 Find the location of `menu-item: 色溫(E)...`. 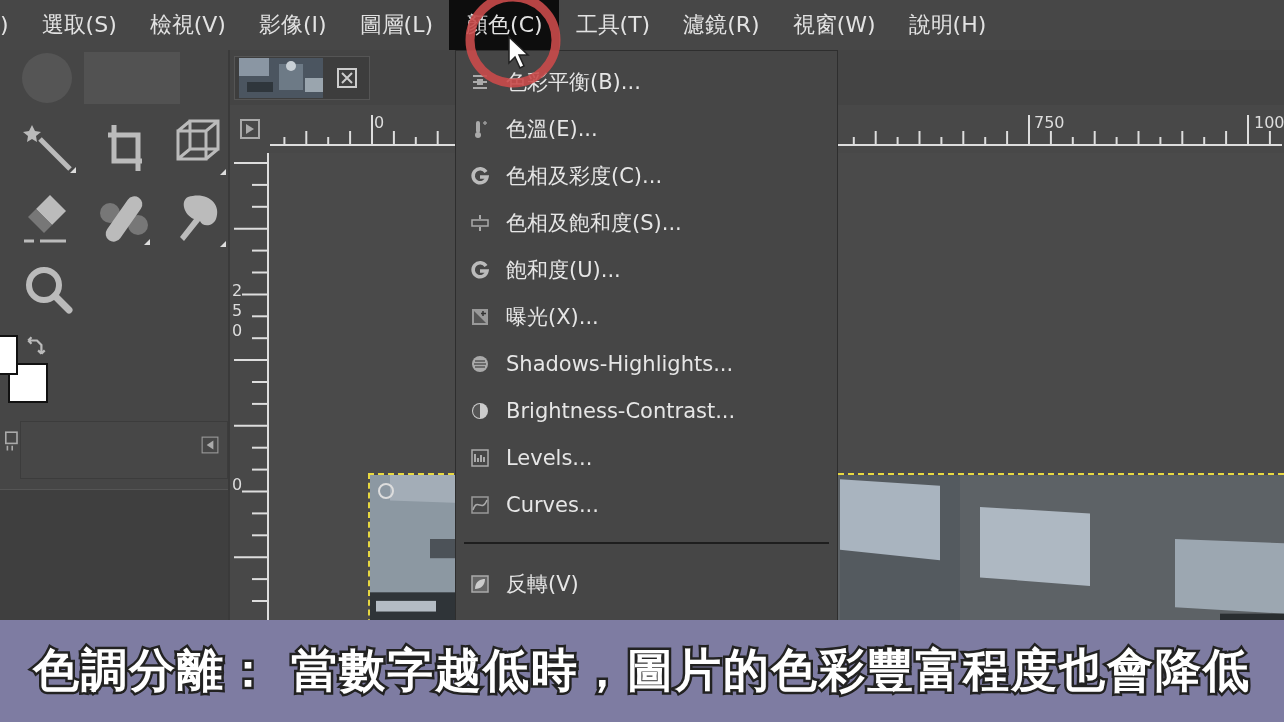

menu-item: 色溫(E)... is located at coordinates (646, 128).